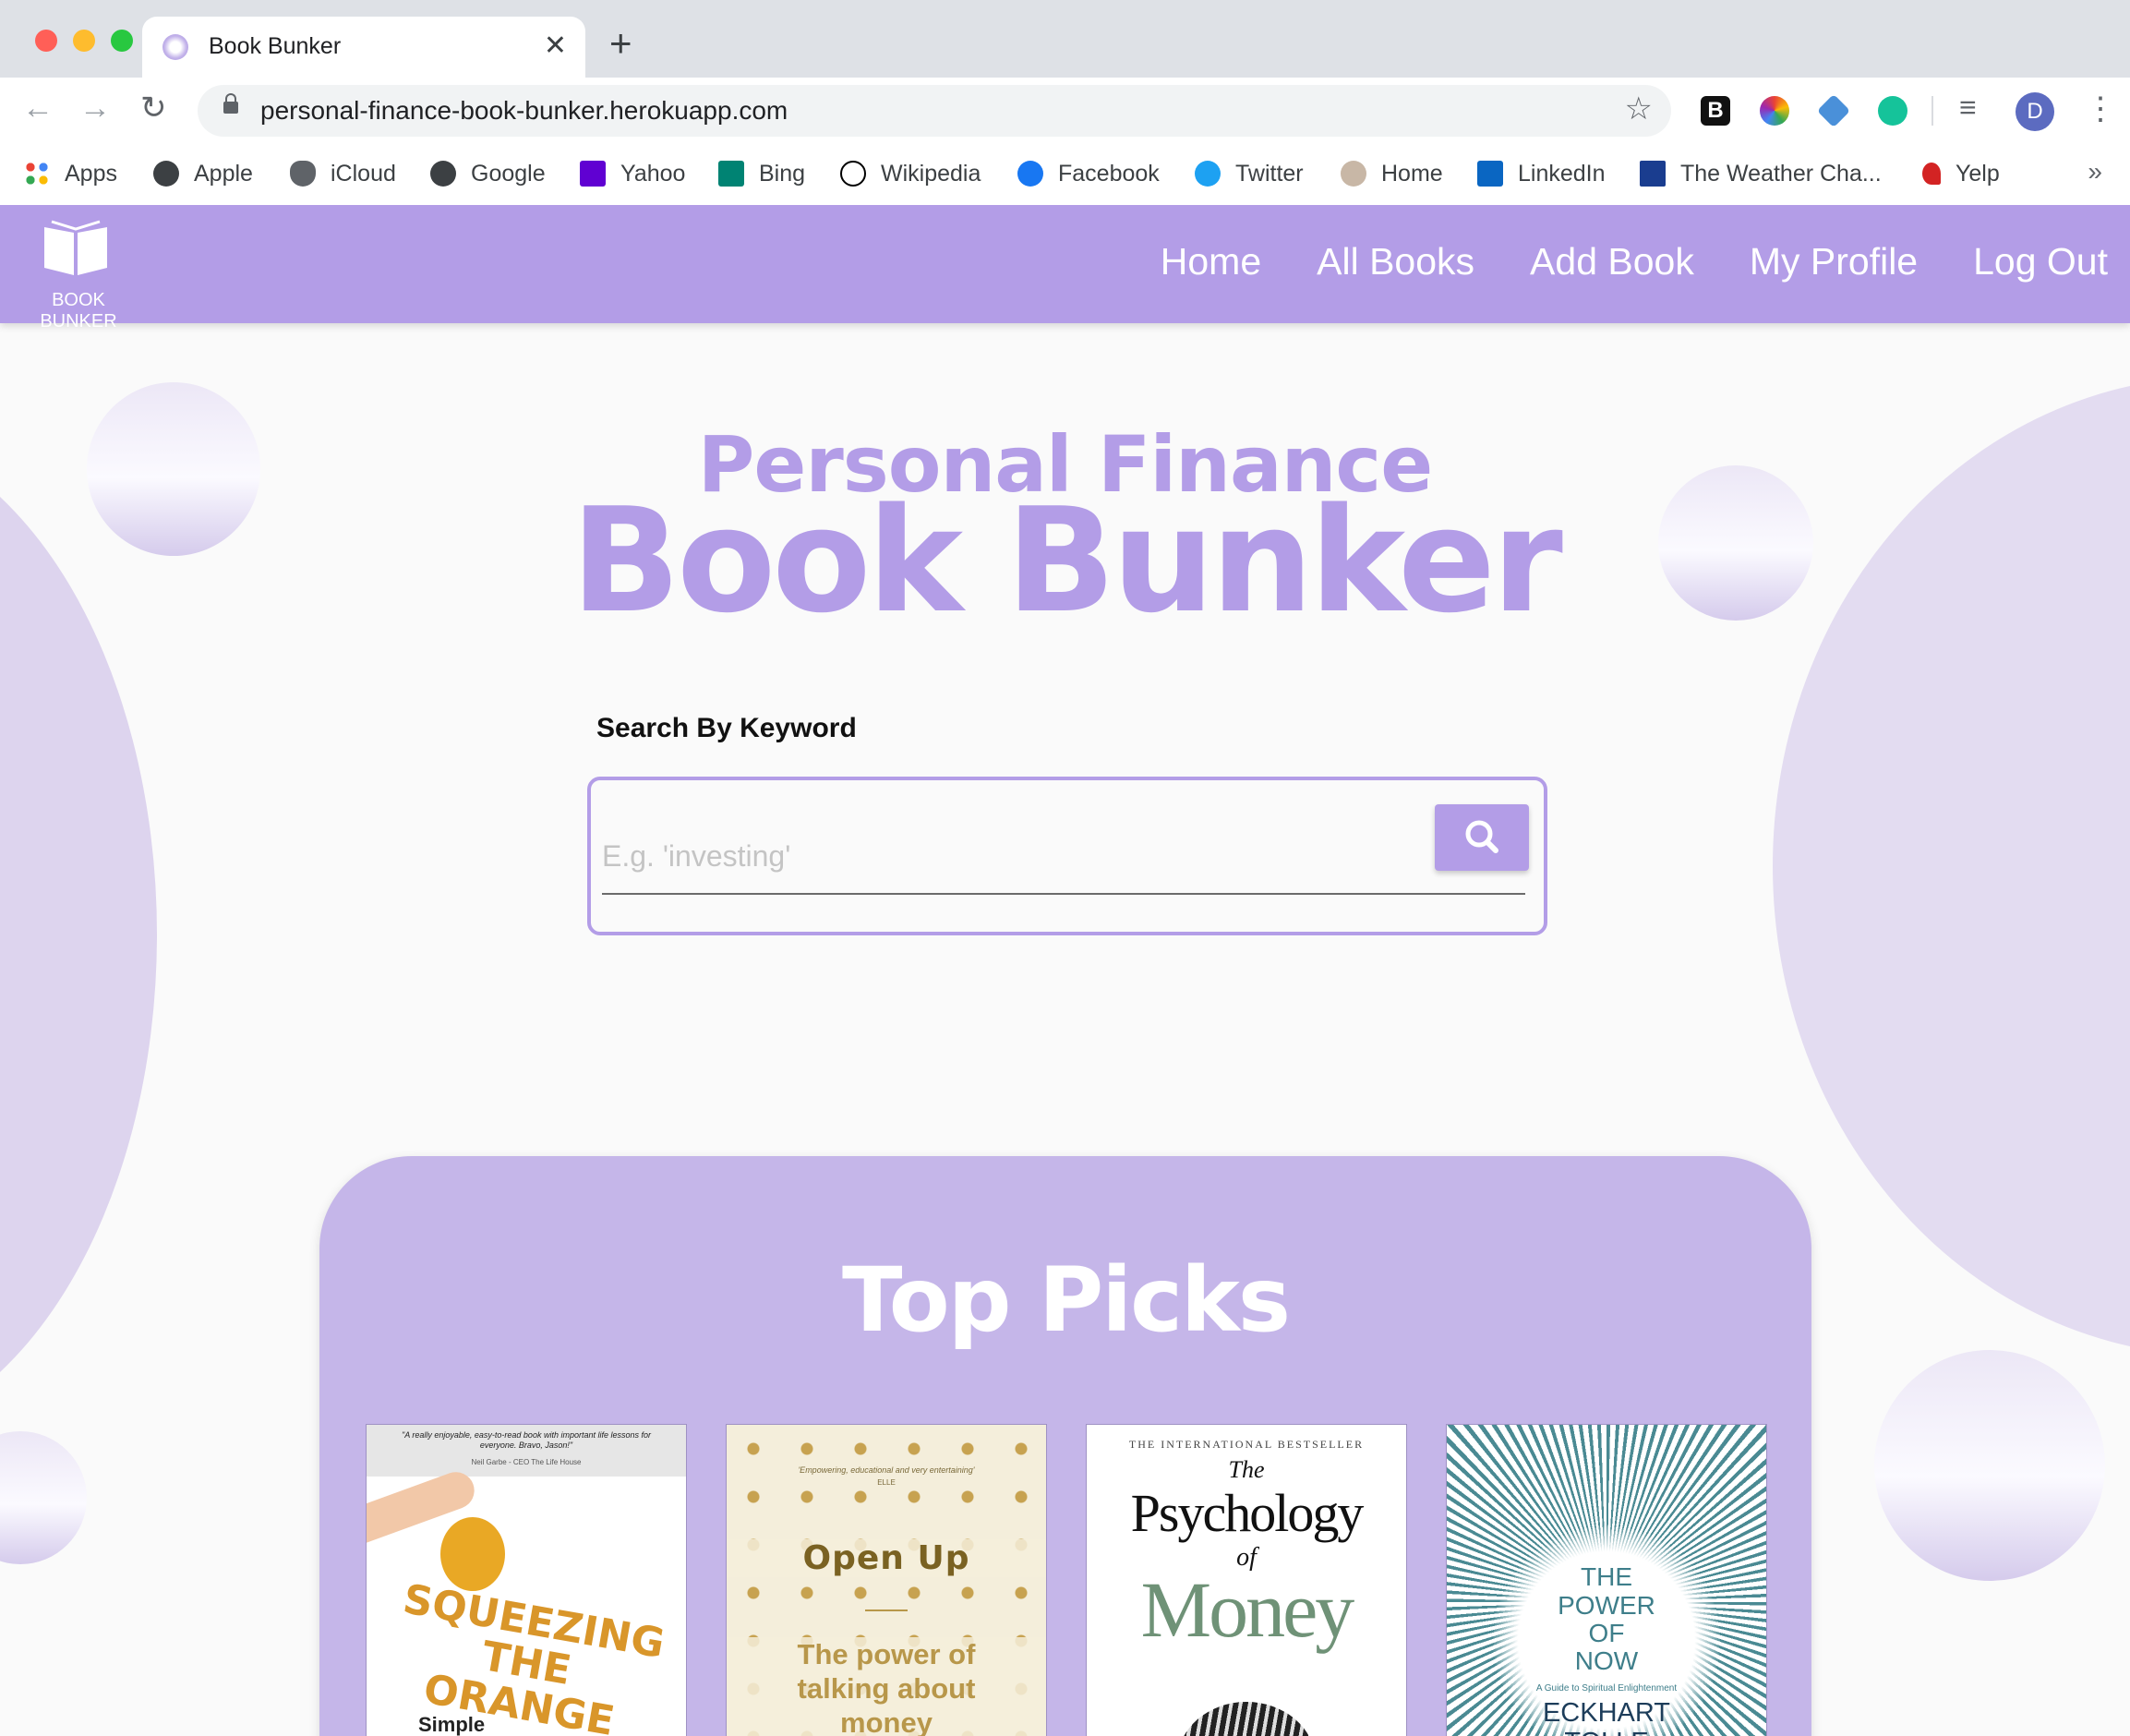 The height and width of the screenshot is (1736, 2130). What do you see at coordinates (230, 104) in the screenshot?
I see `lock-icon` at bounding box center [230, 104].